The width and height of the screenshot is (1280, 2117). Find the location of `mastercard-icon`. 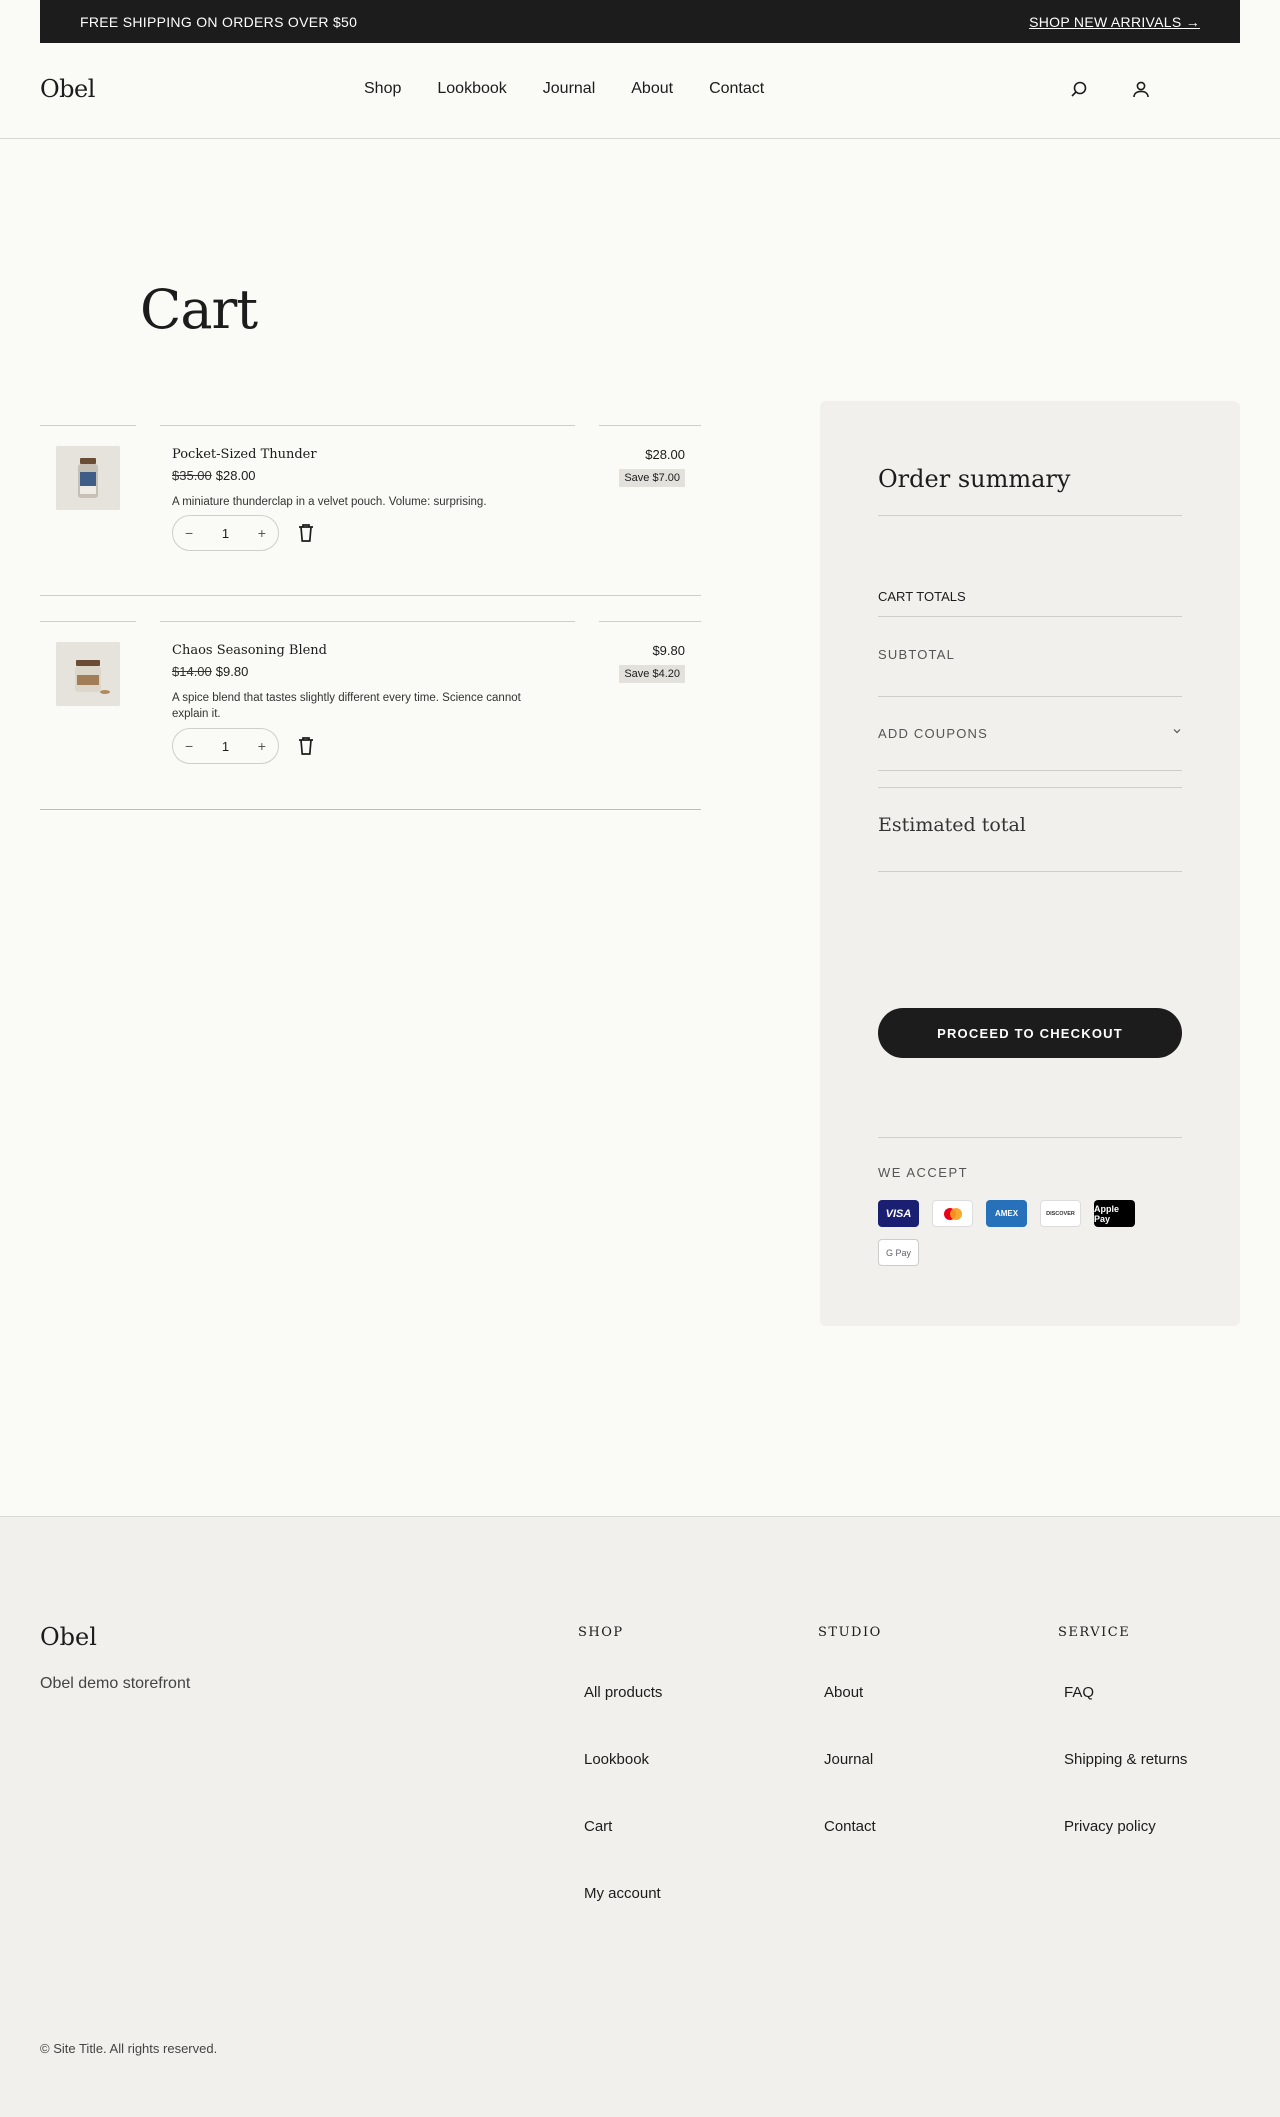

mastercard-icon is located at coordinates (952, 1213).